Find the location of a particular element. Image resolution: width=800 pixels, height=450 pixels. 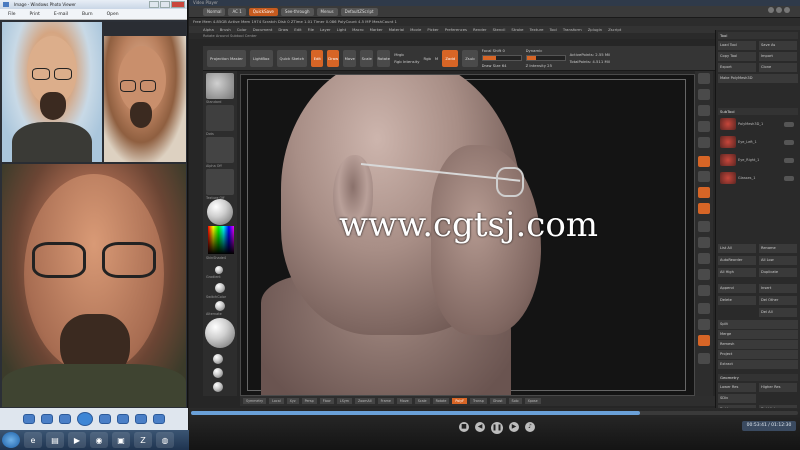

auto-reorder-button: AutoReorder is located at coordinates (737, 260).